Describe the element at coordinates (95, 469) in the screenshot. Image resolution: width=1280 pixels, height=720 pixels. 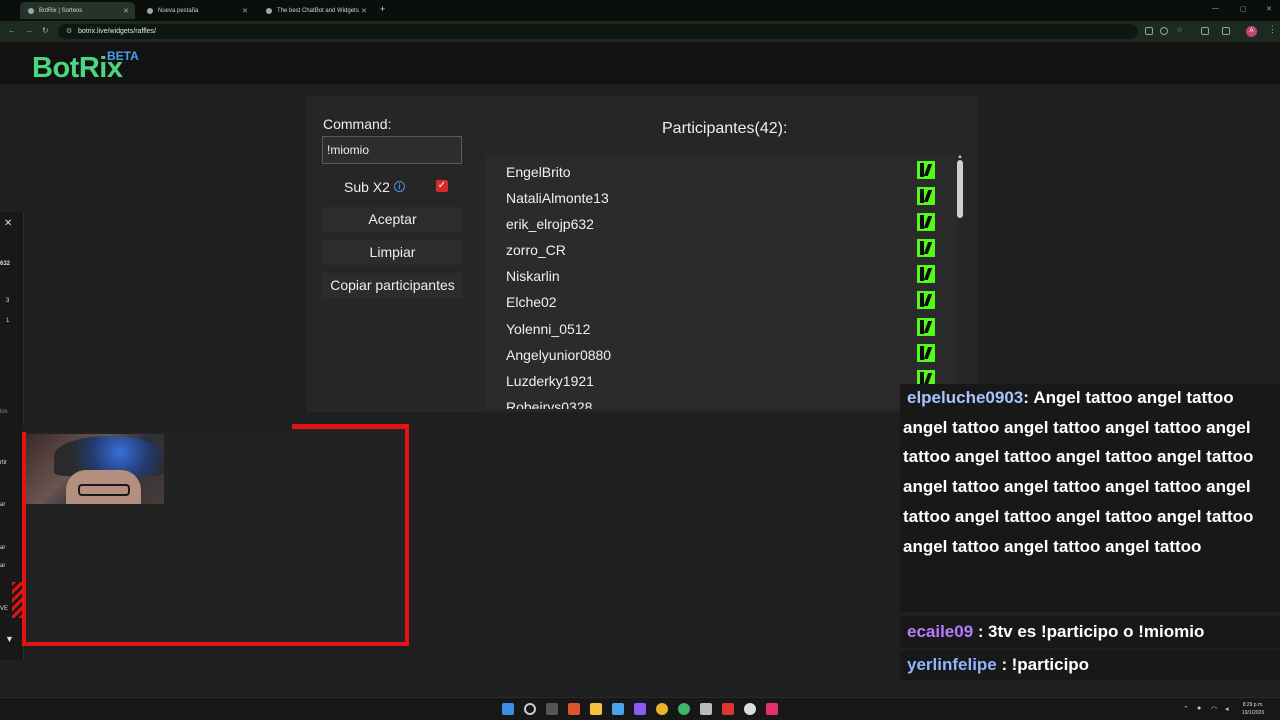
I see `webcam-feed` at that location.